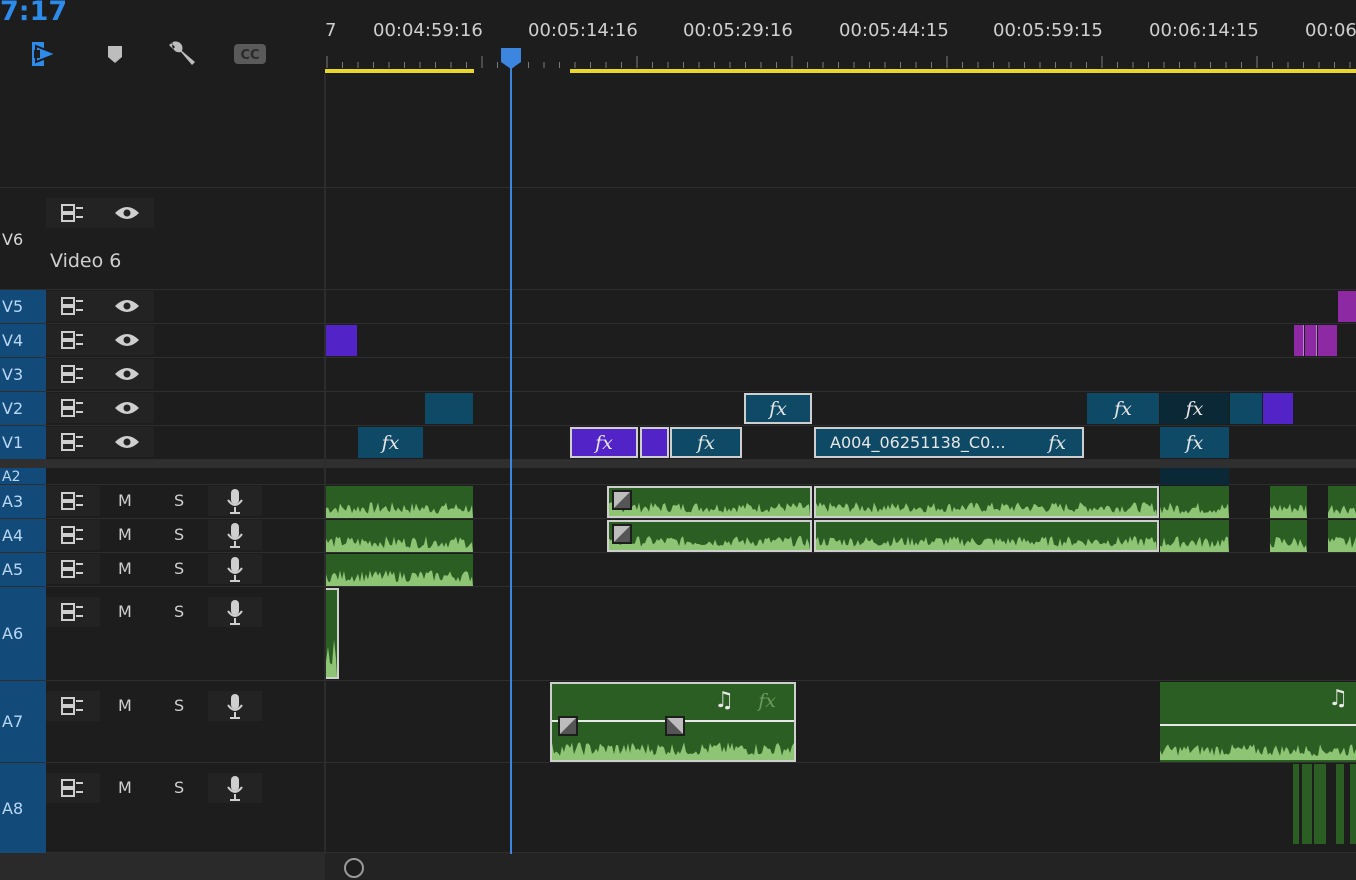 The image size is (1356, 880). What do you see at coordinates (511, 461) in the screenshot?
I see `playhead-line` at bounding box center [511, 461].